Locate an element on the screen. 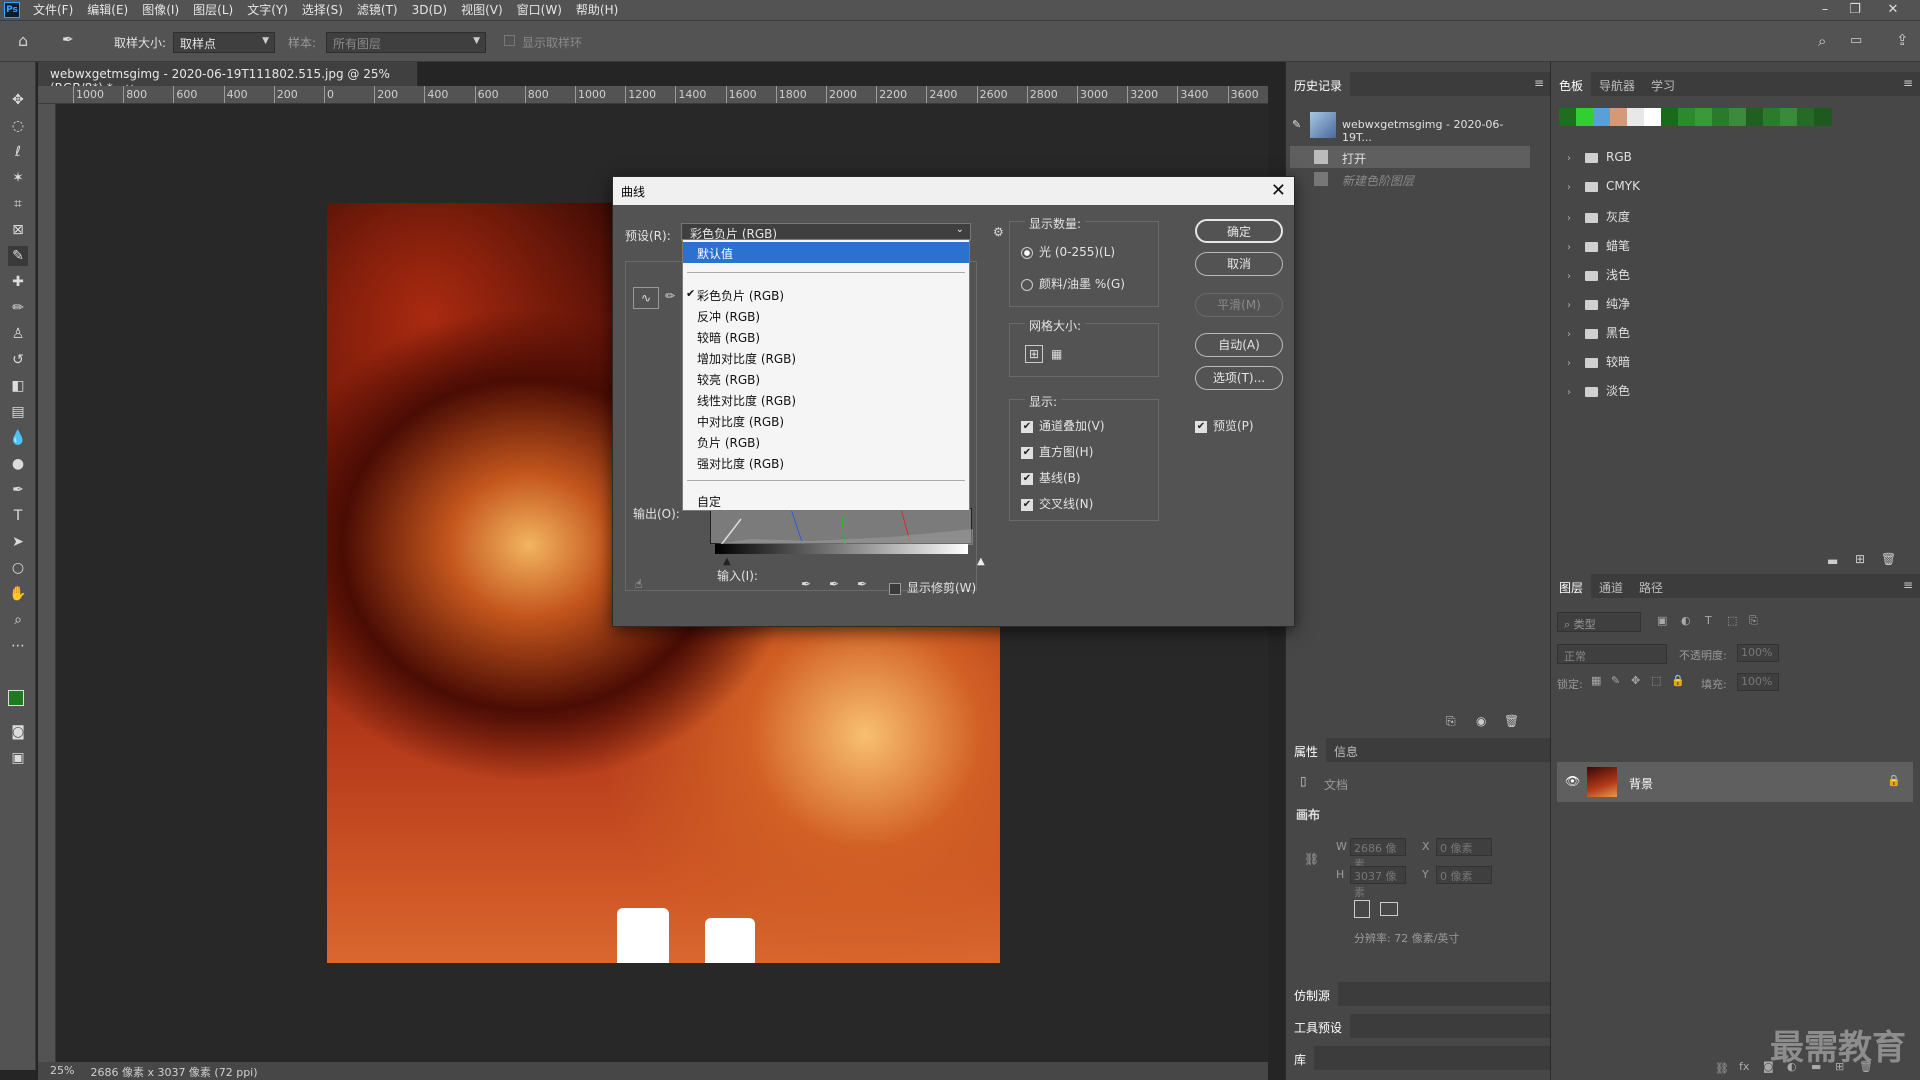 The height and width of the screenshot is (1080, 1920). gear-icon: ⚙ is located at coordinates (998, 232).